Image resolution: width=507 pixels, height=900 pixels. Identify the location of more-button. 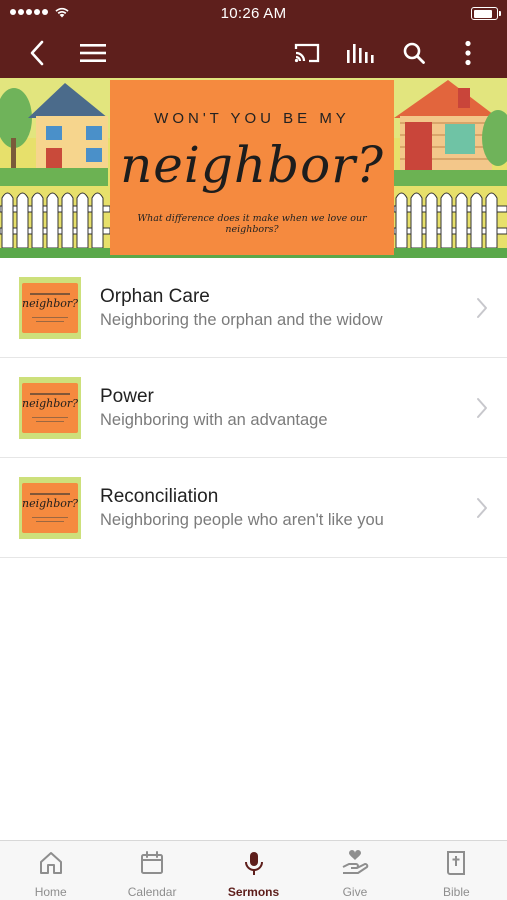
(468, 53).